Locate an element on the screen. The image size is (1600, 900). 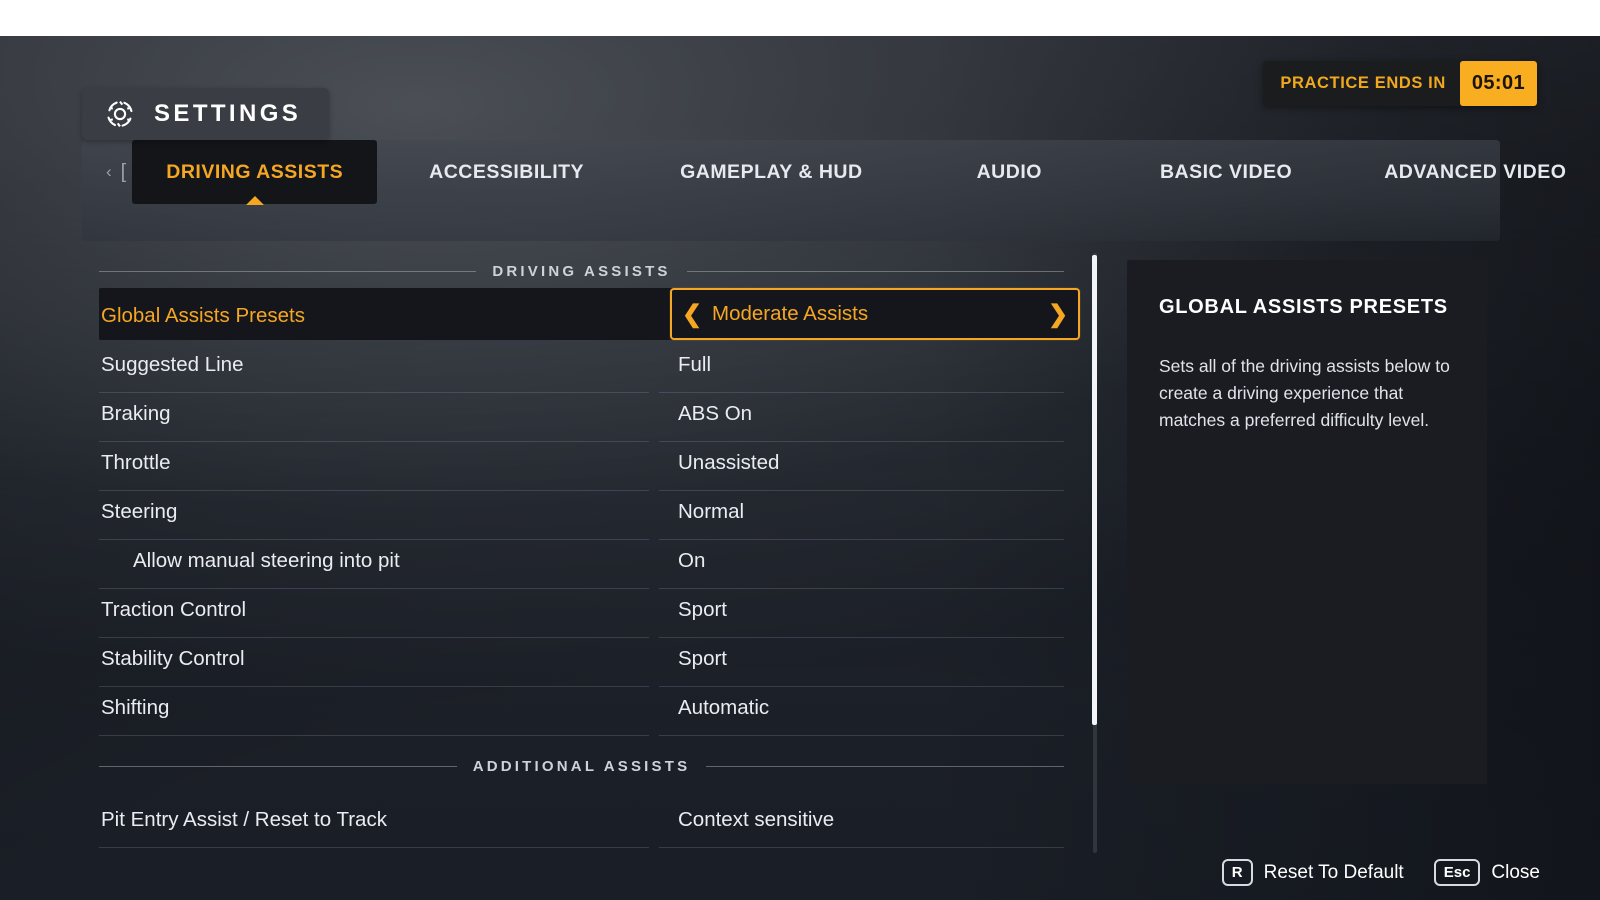
tab-advanced-video: ADVANCED VIDEO is located at coordinates (1470, 172).